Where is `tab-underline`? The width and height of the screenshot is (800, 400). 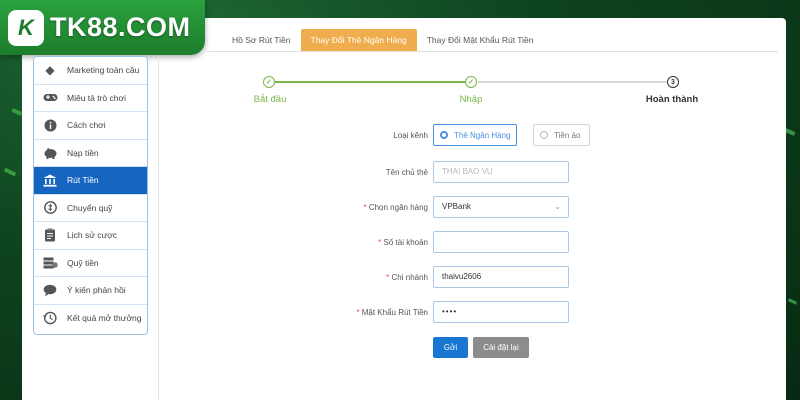 tab-underline is located at coordinates (491, 51).